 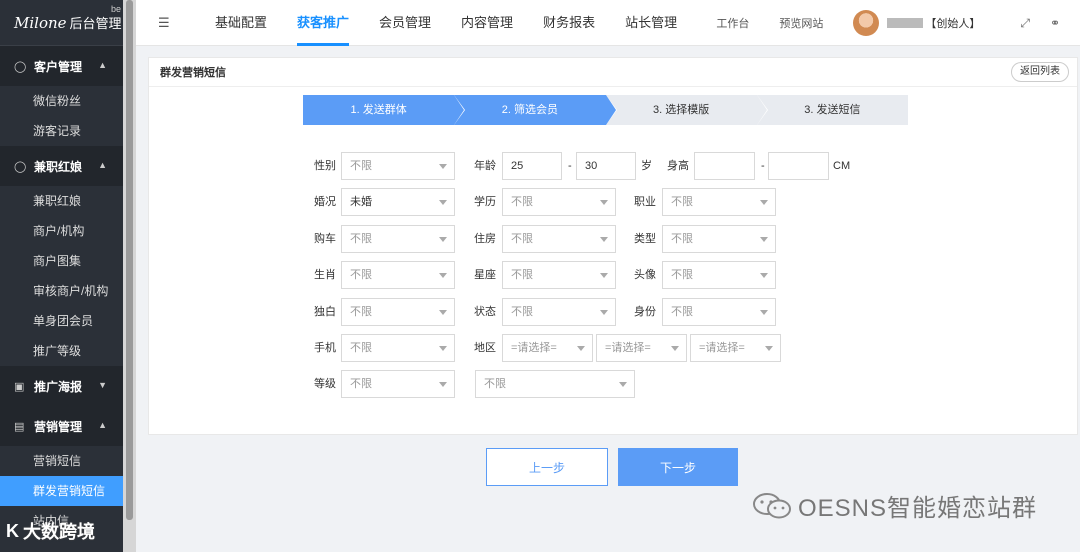 I want to click on preview-site-link: 预览网站, so click(x=801, y=23).